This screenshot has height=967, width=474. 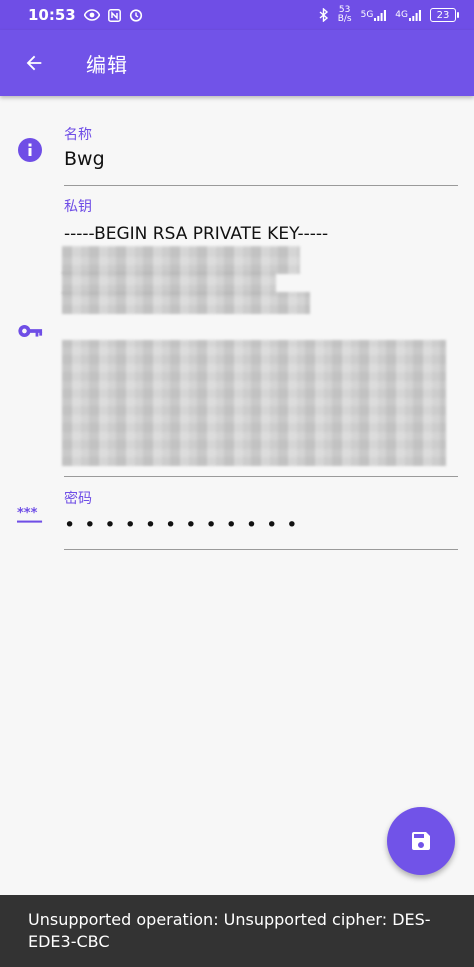 I want to click on back-button, so click(x=34, y=63).